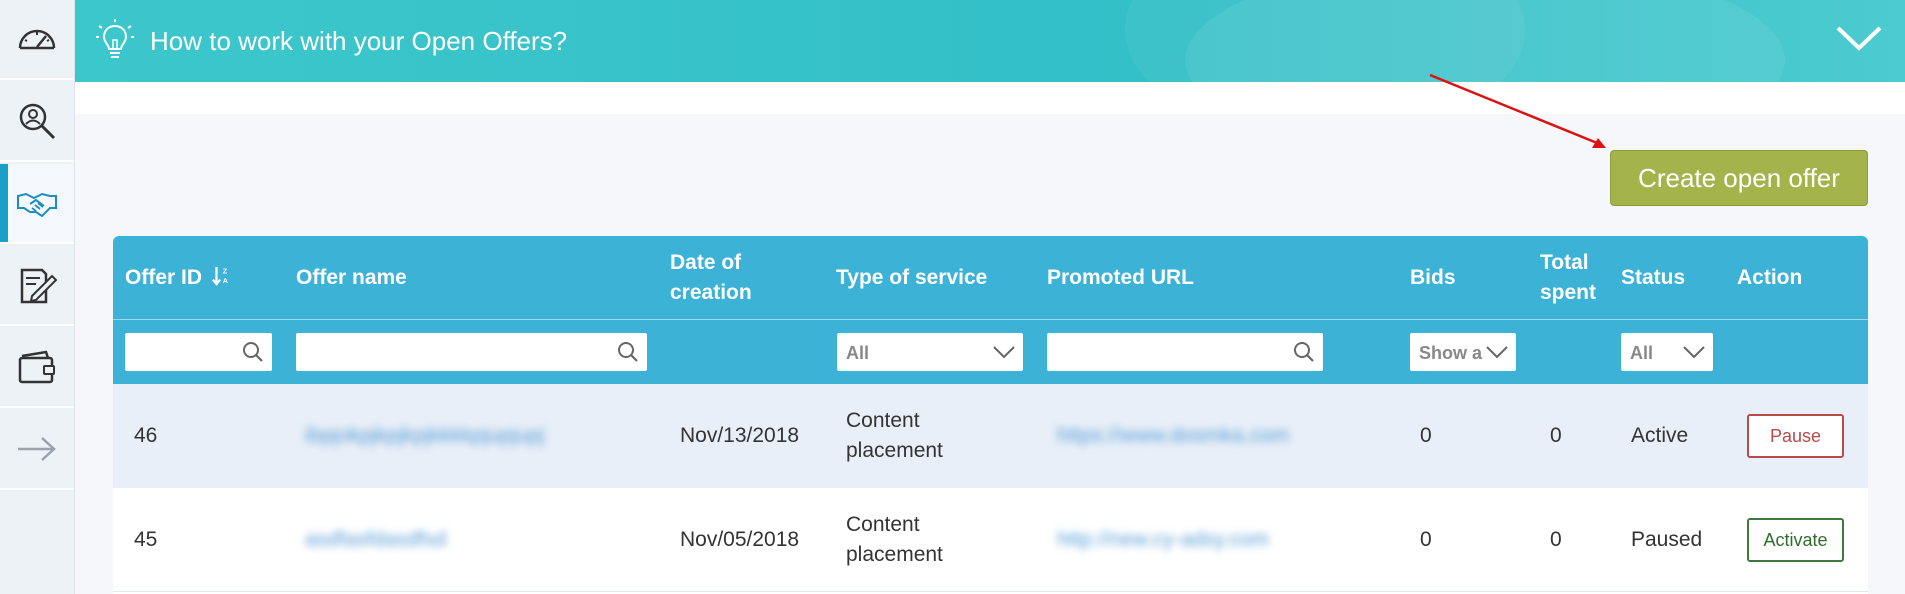  Describe the element at coordinates (911, 278) in the screenshot. I see `header-type-of-service: Type of service` at that location.